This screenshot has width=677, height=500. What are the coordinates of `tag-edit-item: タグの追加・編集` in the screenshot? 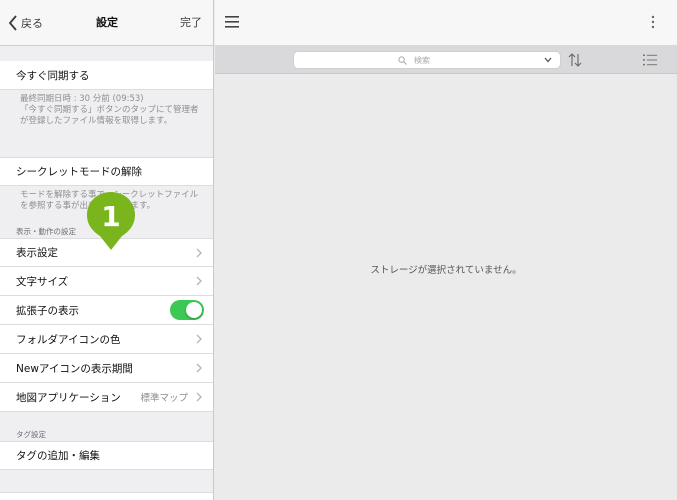 It's located at (106, 455).